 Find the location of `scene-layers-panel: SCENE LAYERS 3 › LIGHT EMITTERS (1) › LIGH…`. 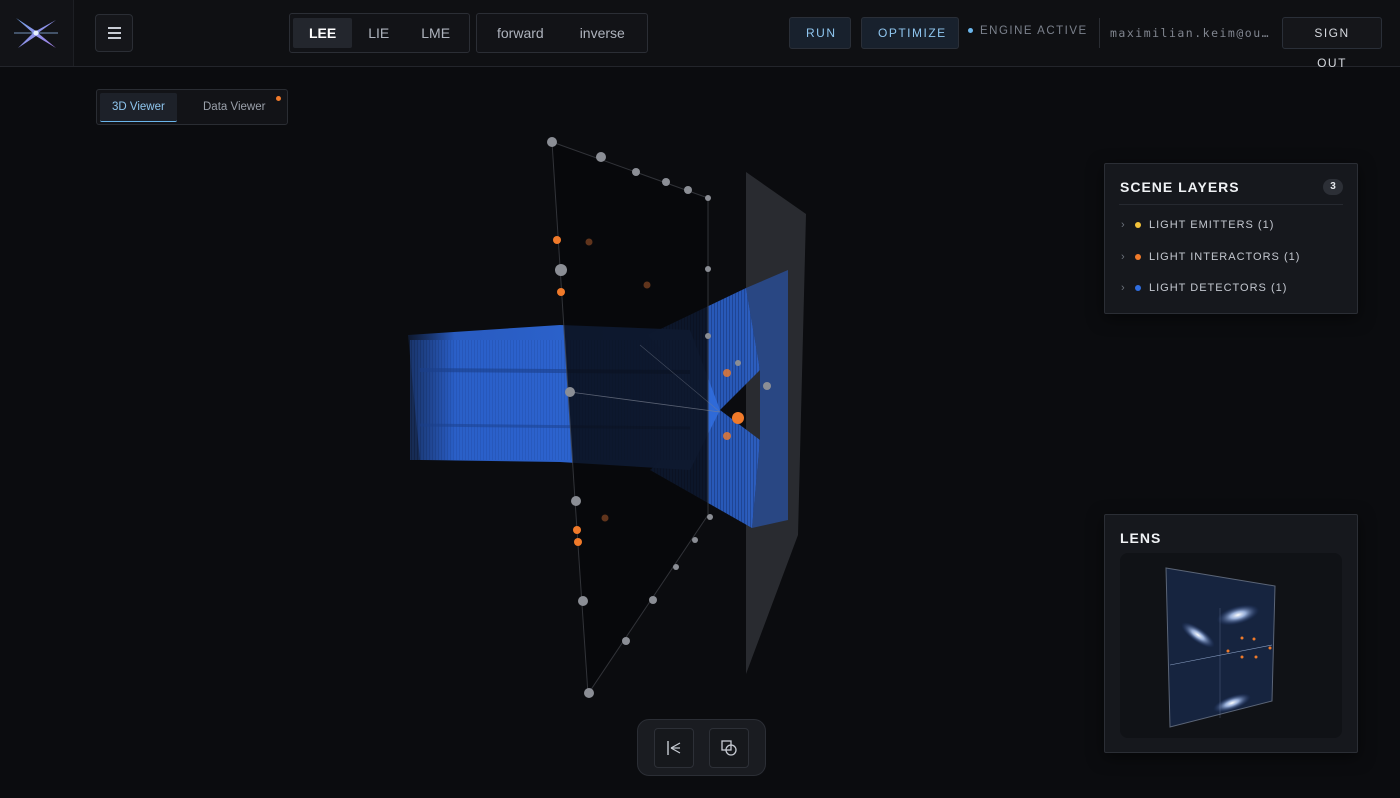

scene-layers-panel: SCENE LAYERS 3 › LIGHT EMITTERS (1) › LIGH… is located at coordinates (1231, 238).